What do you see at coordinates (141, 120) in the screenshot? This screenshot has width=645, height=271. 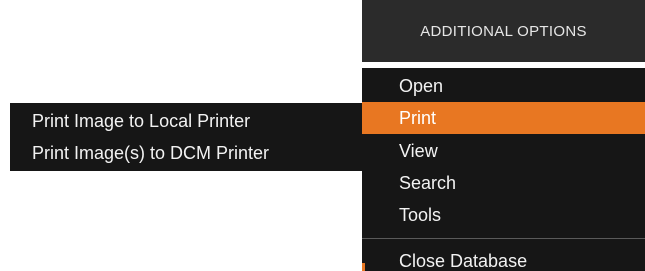 I see `submenu-item-label: Print Image to Local Printer` at bounding box center [141, 120].